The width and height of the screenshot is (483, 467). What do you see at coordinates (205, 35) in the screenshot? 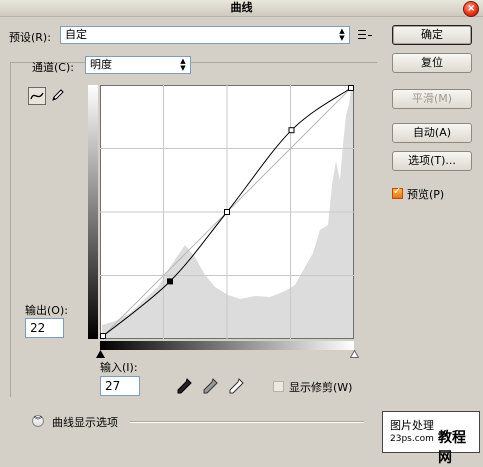
I see `preset-select: 自定 ▲ ▼` at bounding box center [205, 35].